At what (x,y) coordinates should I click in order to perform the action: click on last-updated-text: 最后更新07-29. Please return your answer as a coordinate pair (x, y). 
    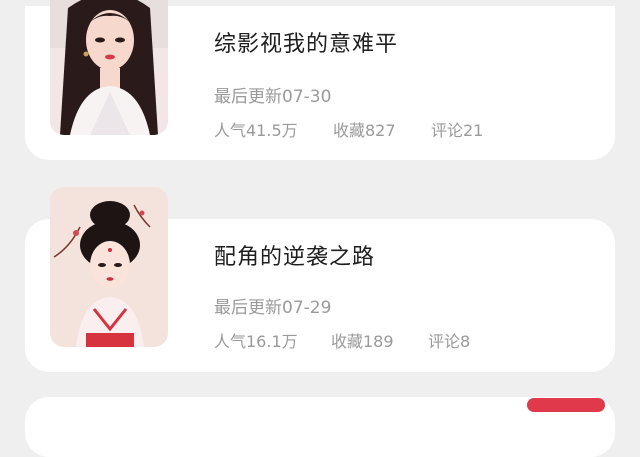
    Looking at the image, I should click on (273, 308).